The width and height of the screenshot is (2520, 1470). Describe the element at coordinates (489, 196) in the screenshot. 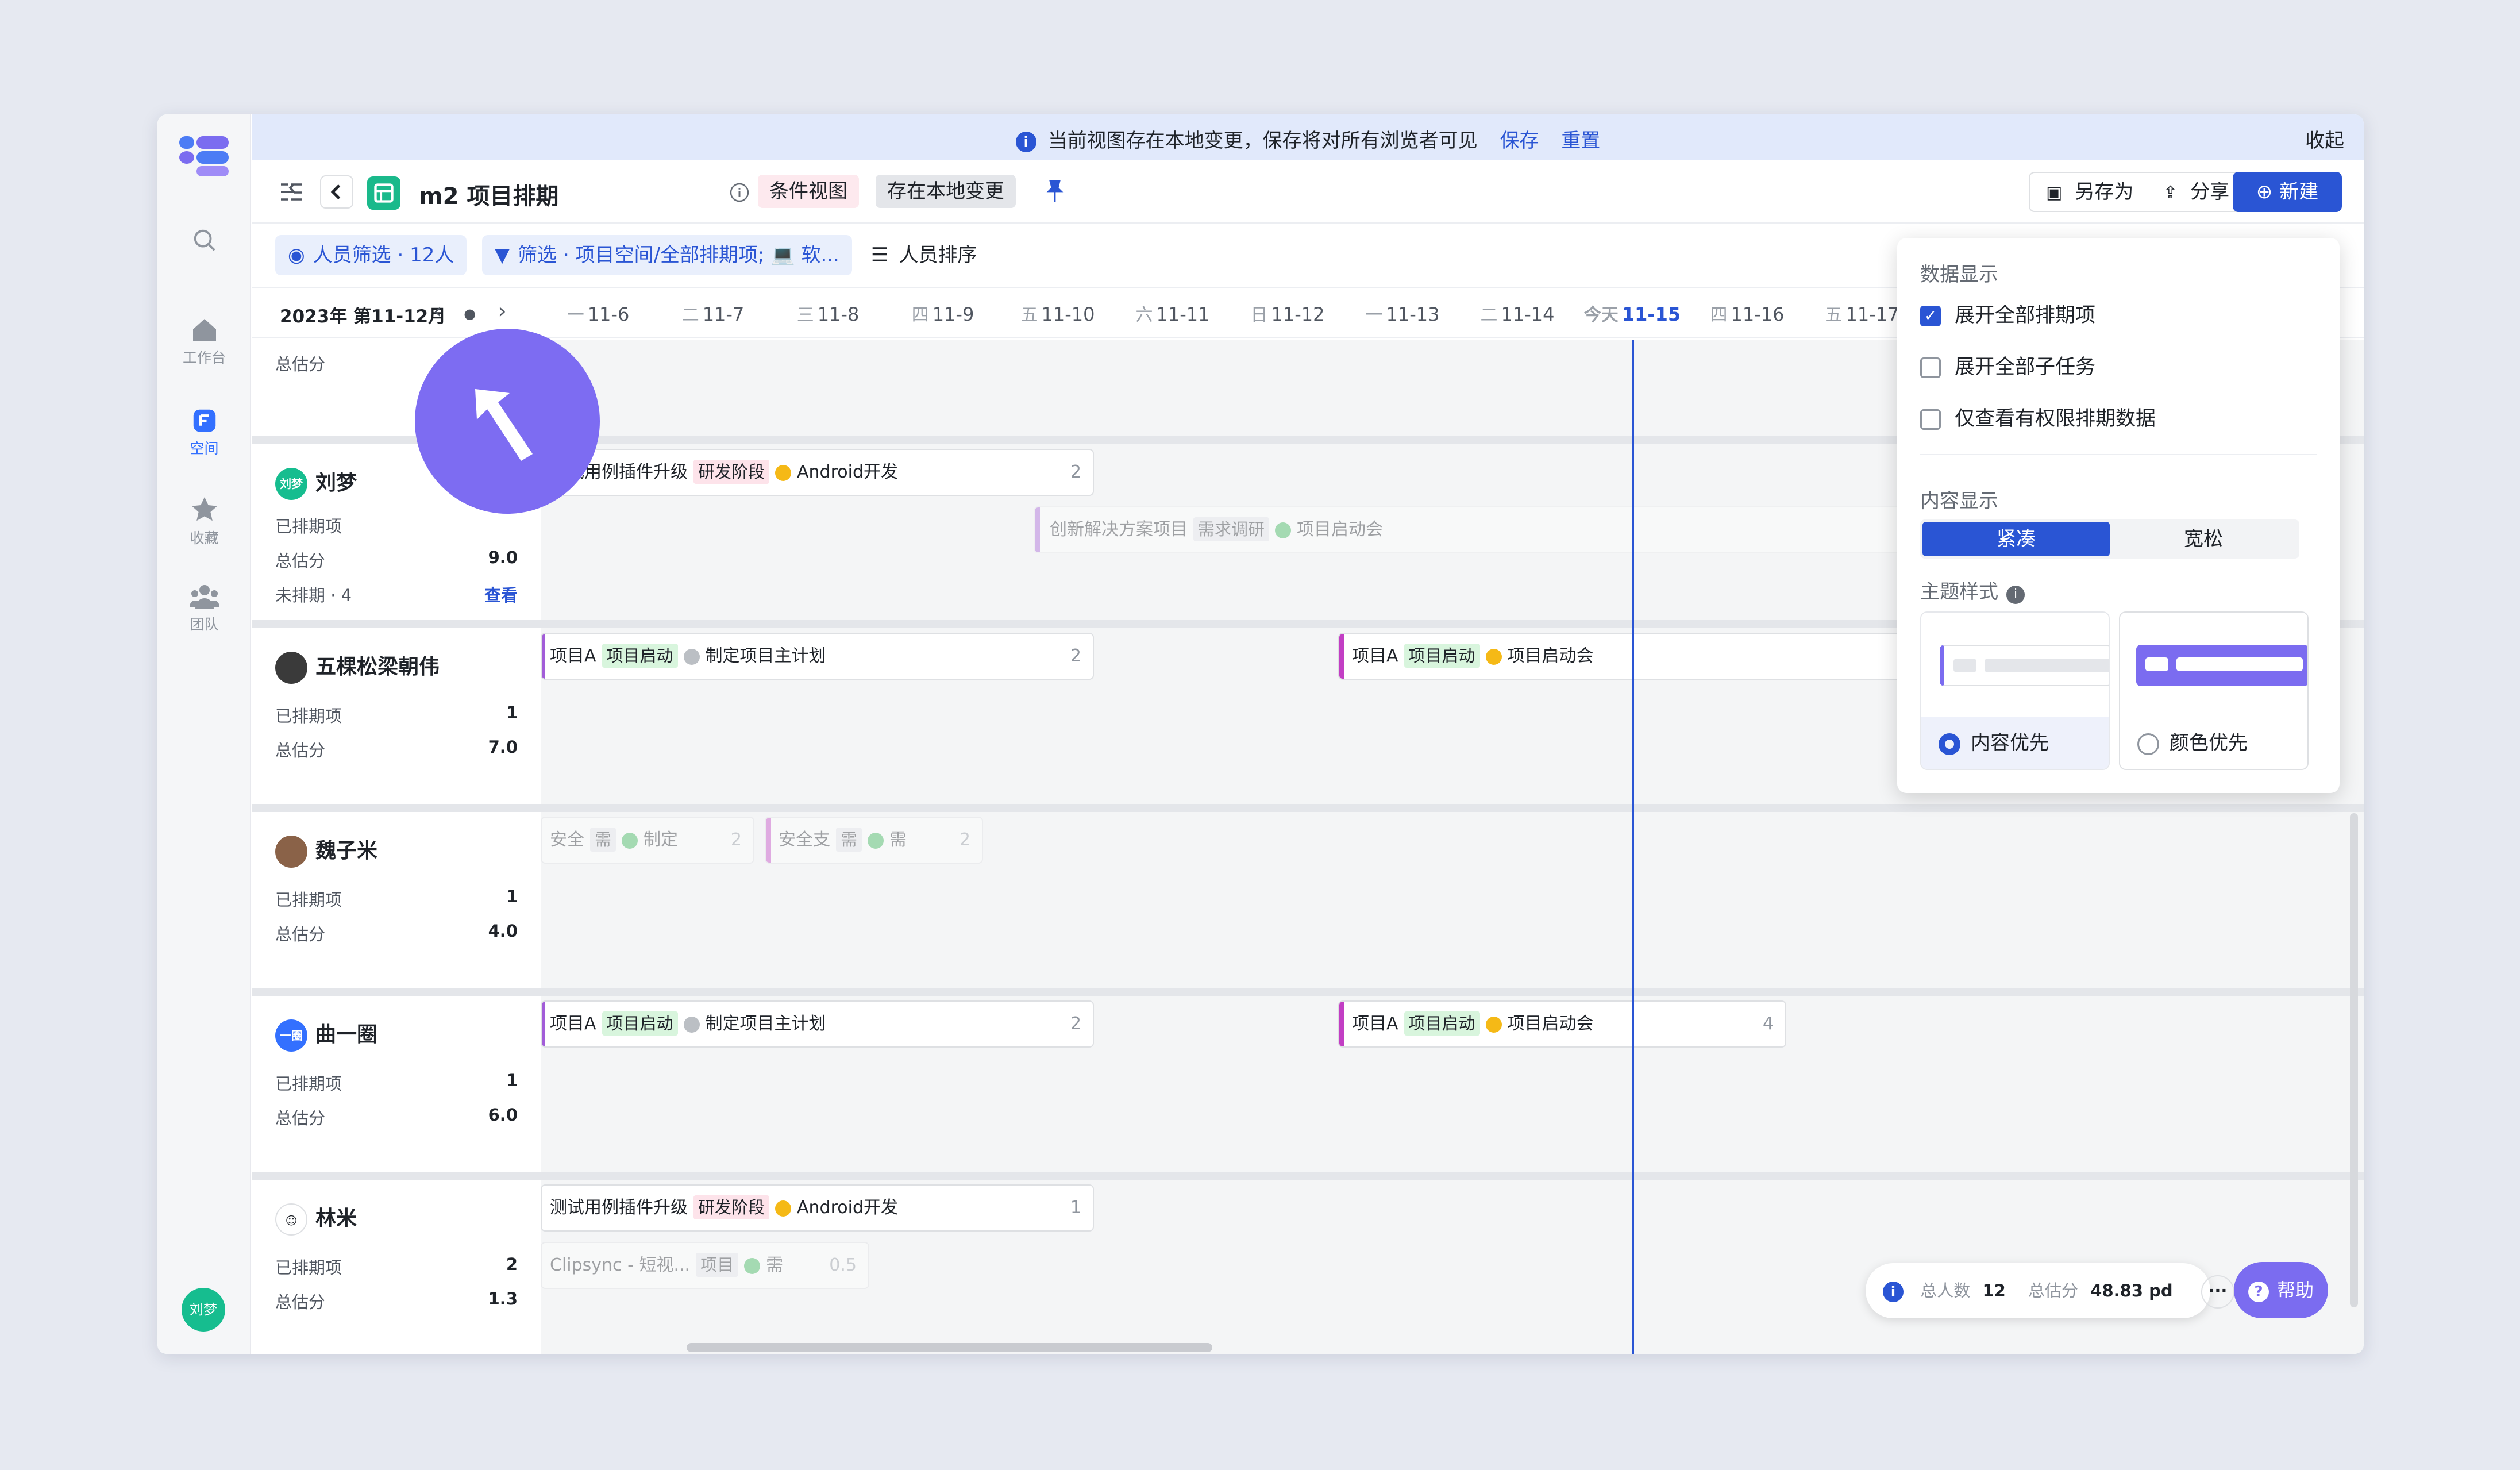

I see `page-title: m2 项目排期` at that location.